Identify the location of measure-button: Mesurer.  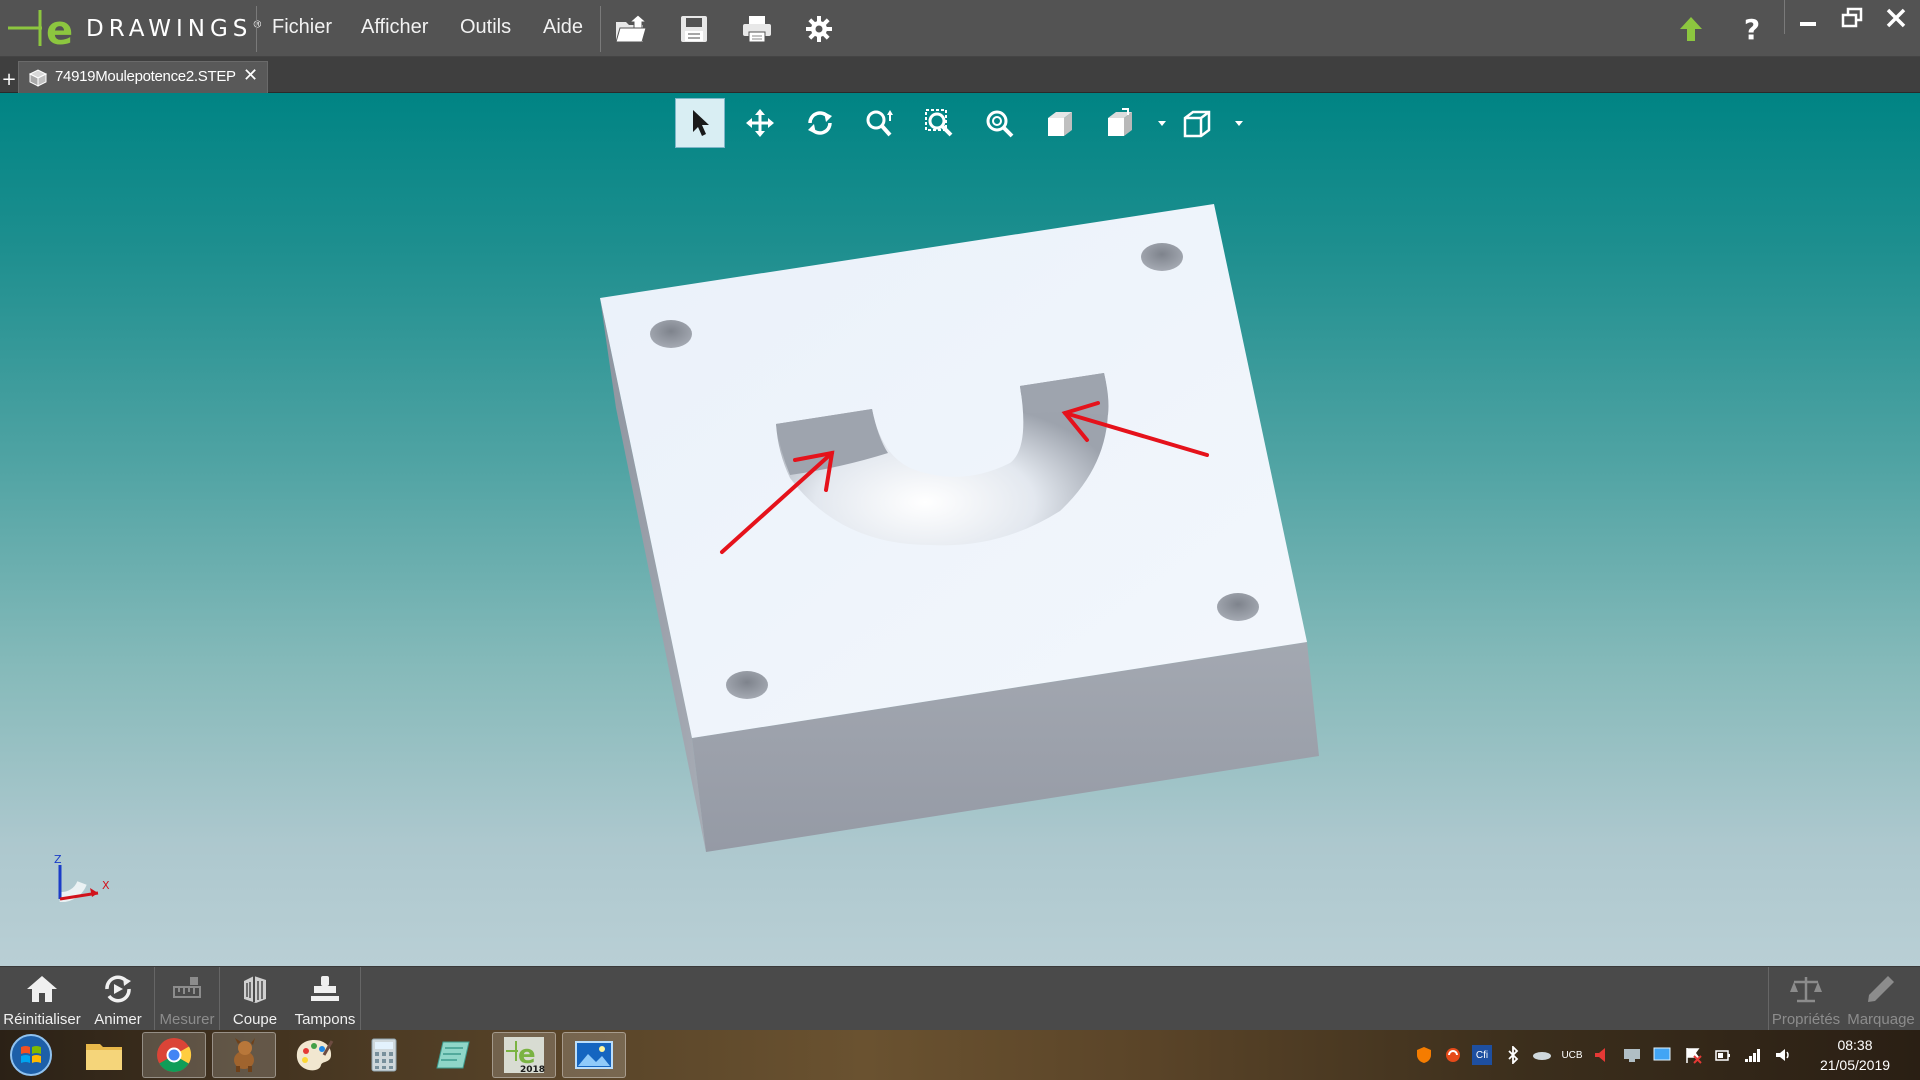
(187, 999).